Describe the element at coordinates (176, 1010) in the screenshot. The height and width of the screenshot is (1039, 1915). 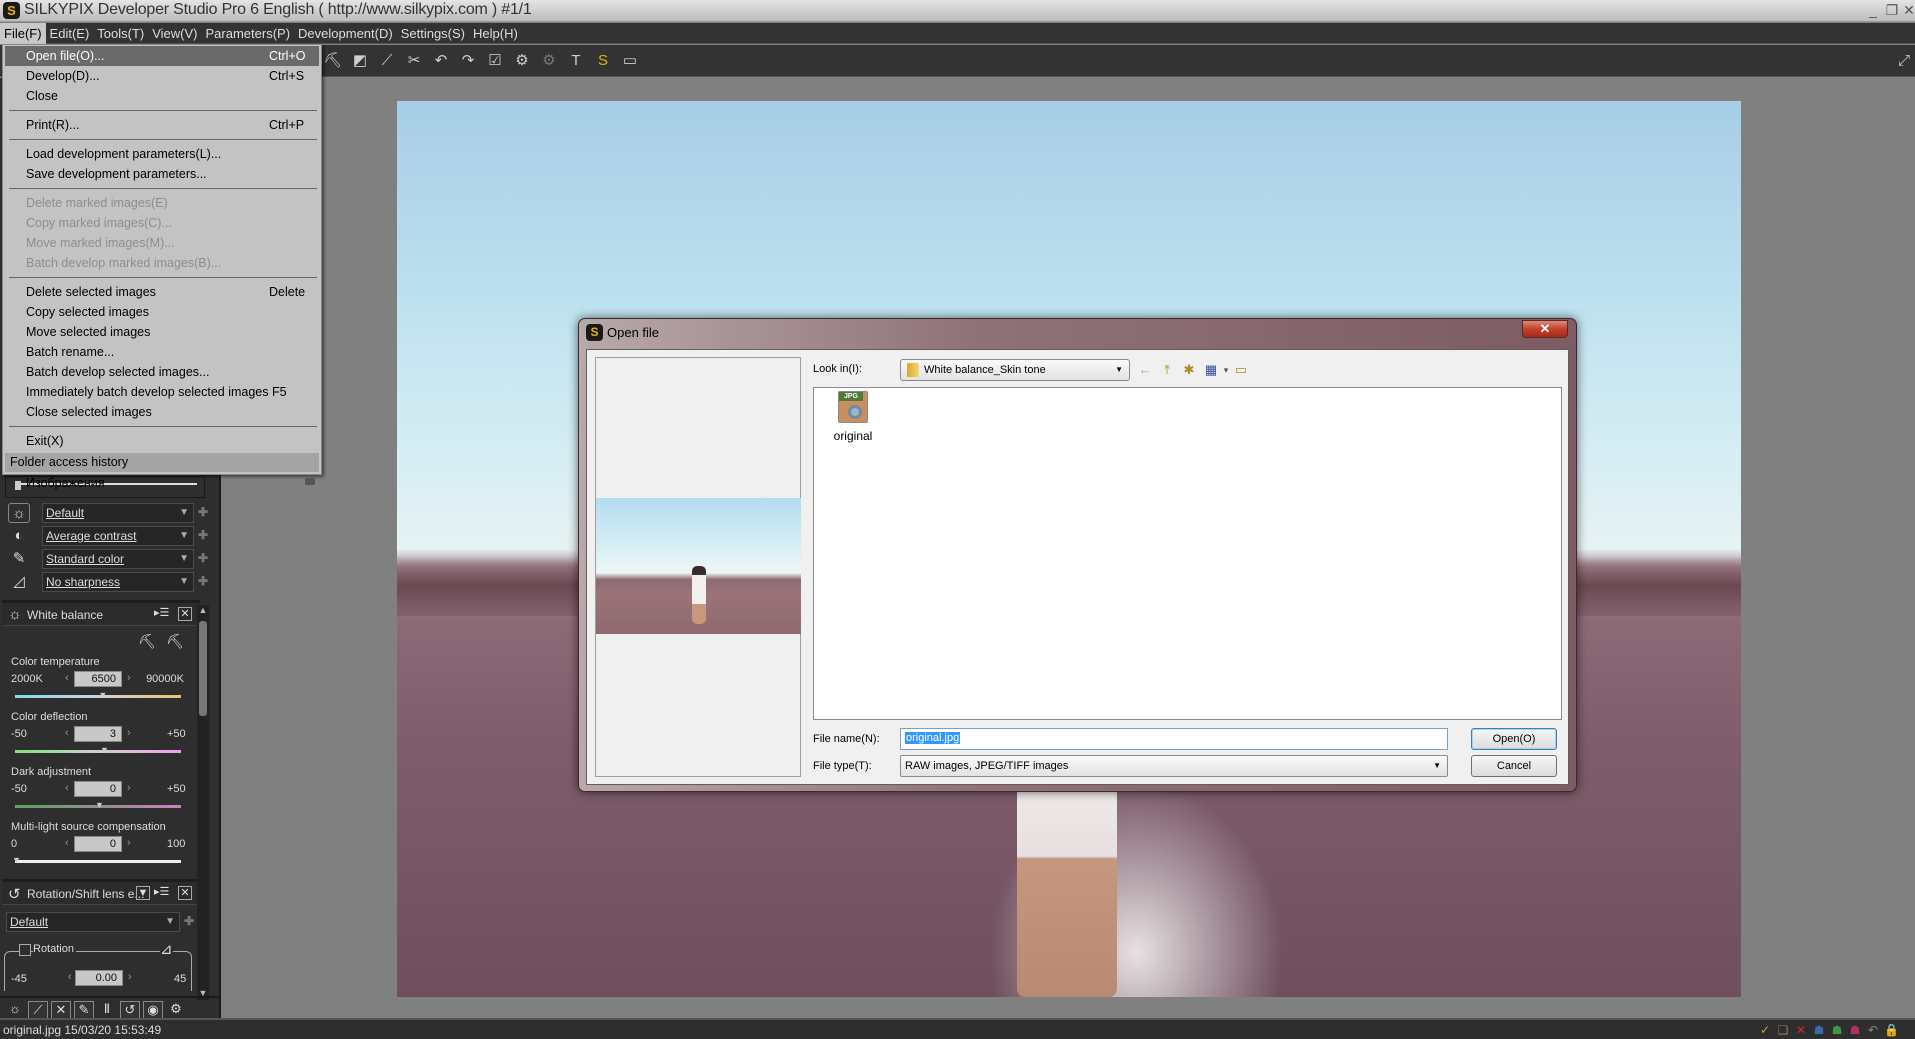
I see `settings-tool-icon: ⚙` at that location.